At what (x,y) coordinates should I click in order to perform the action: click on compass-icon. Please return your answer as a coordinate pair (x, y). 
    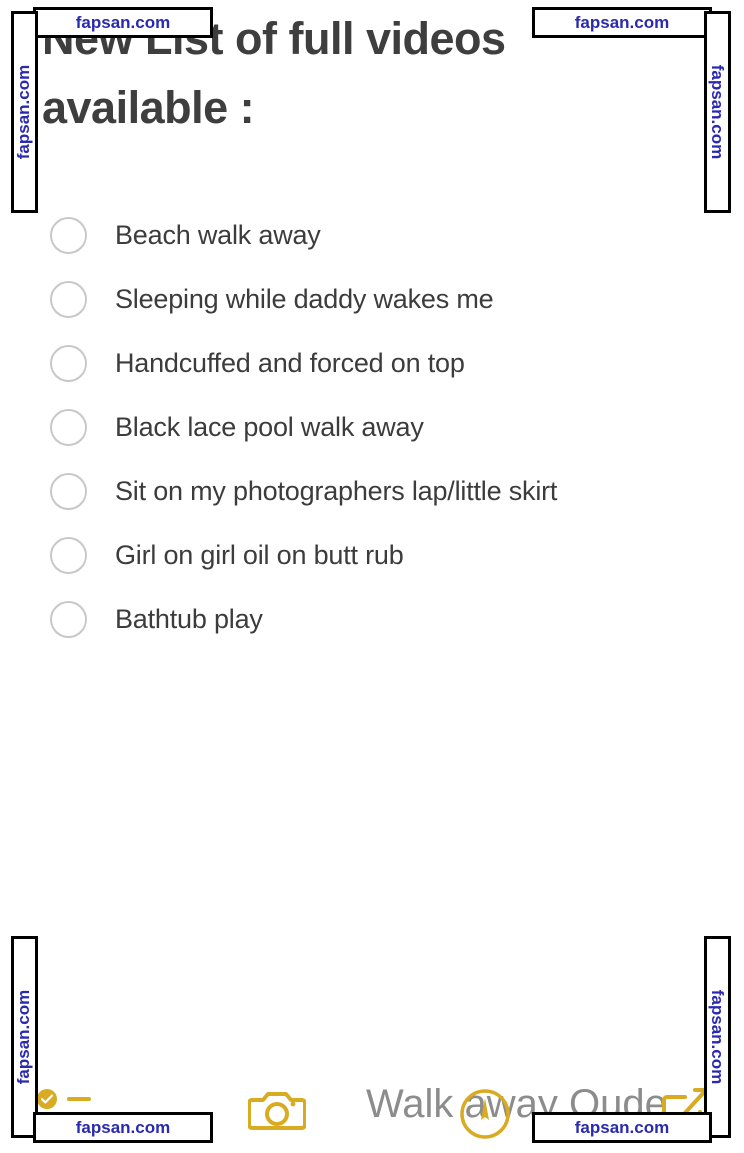
    Looking at the image, I should click on (485, 1116).